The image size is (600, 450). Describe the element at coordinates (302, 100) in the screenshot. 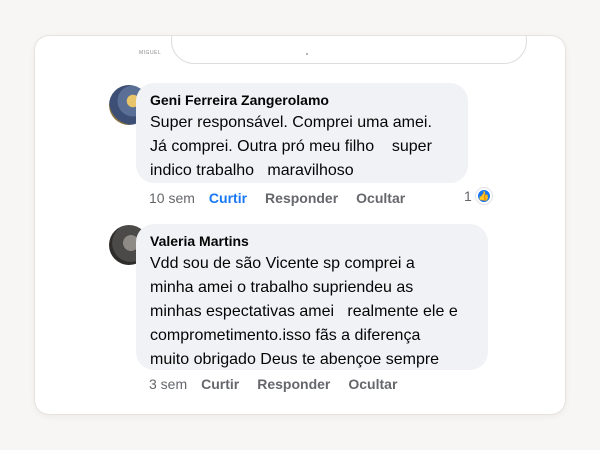

I see `comment-author: Geni Ferreira Zangerolamo` at that location.